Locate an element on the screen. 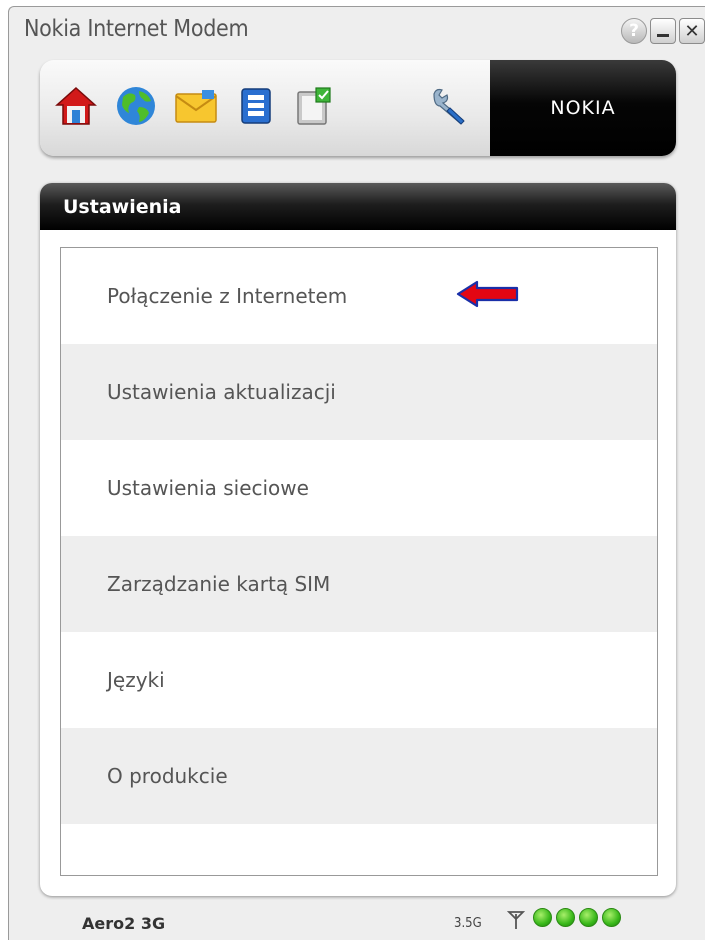 The image size is (705, 940). minimize-button is located at coordinates (663, 31).